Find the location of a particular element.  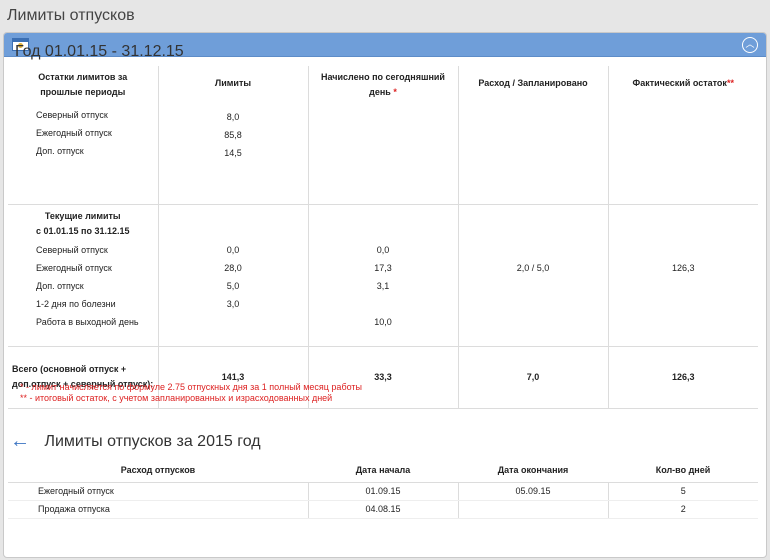

vac-header-start: Дата начала is located at coordinates (383, 470).